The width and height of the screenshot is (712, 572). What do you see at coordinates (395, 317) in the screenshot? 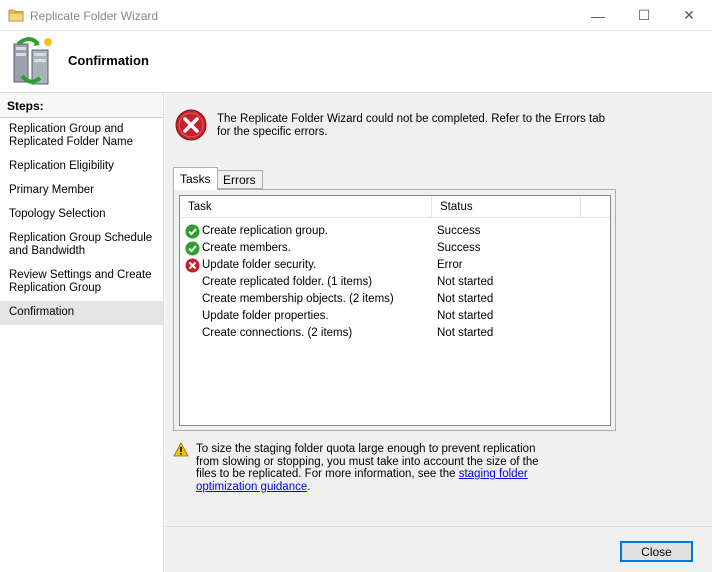
I see `table-row: Update folder properties. Not started` at bounding box center [395, 317].